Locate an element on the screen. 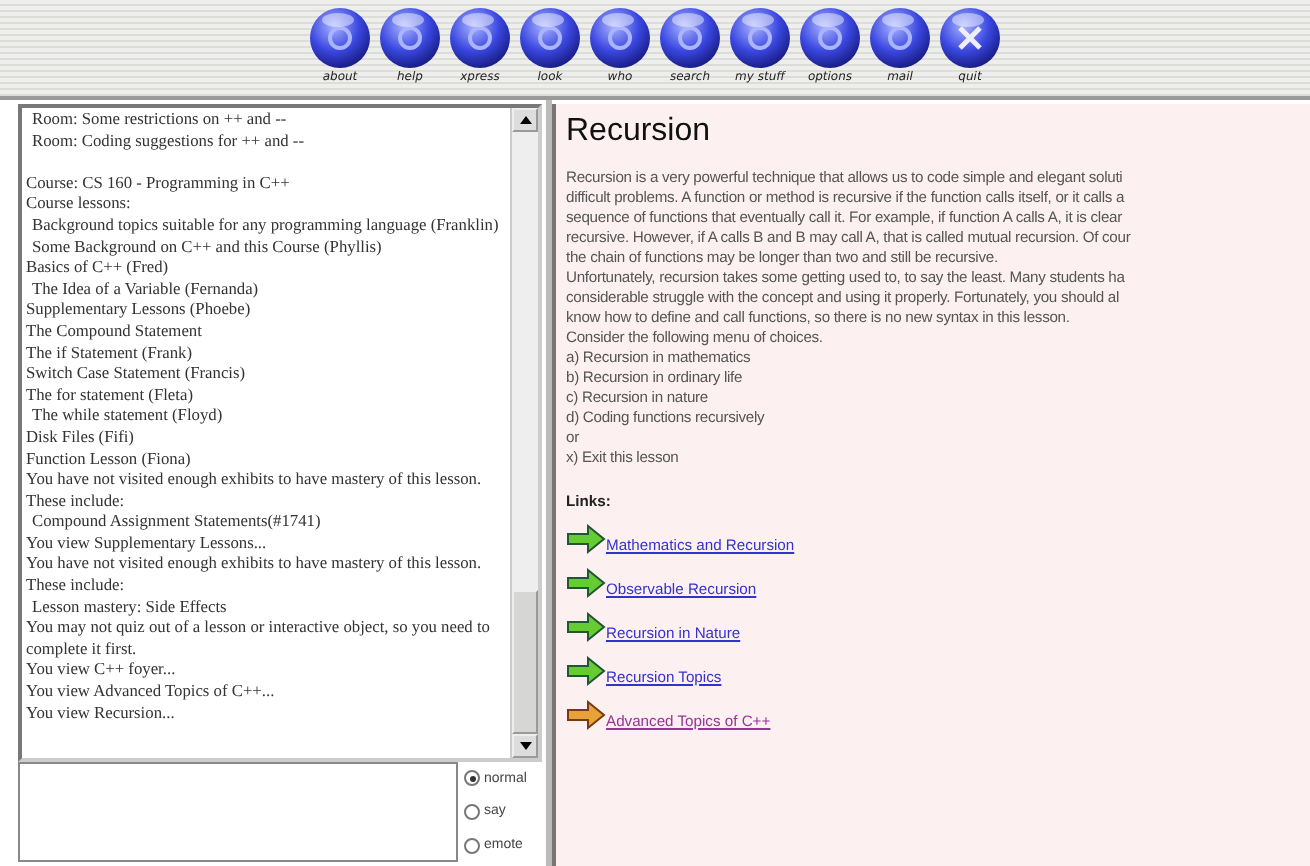  log-message: The for statement (Fleta) is located at coordinates (110, 396).